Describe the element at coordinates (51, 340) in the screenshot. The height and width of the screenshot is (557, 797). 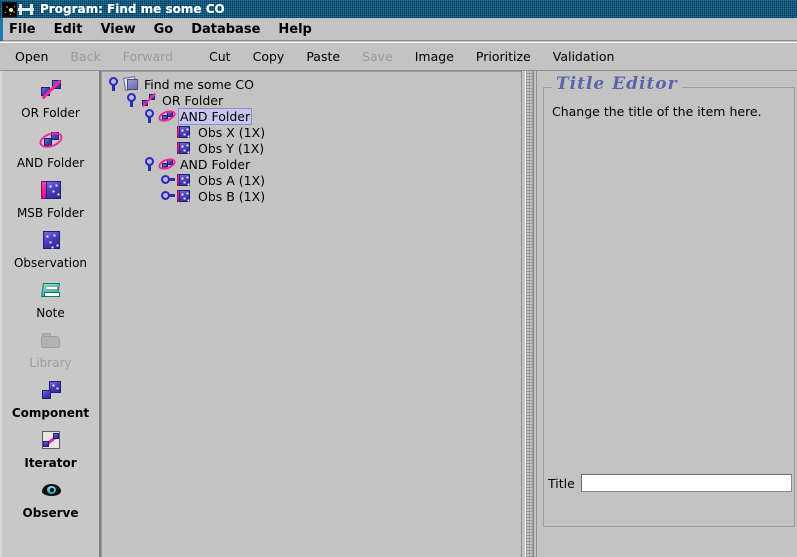
I see `library-icon` at that location.